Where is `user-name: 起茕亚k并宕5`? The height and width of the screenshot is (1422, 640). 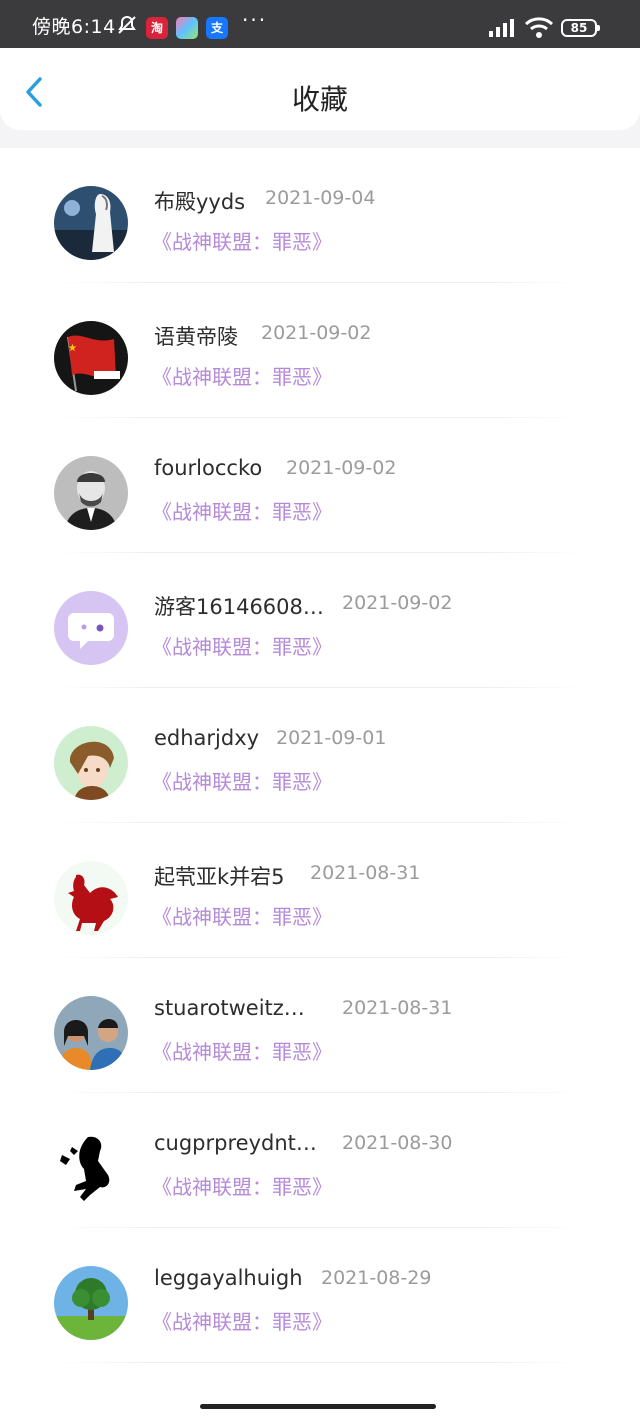 user-name: 起茕亚k并宕5 is located at coordinates (219, 877).